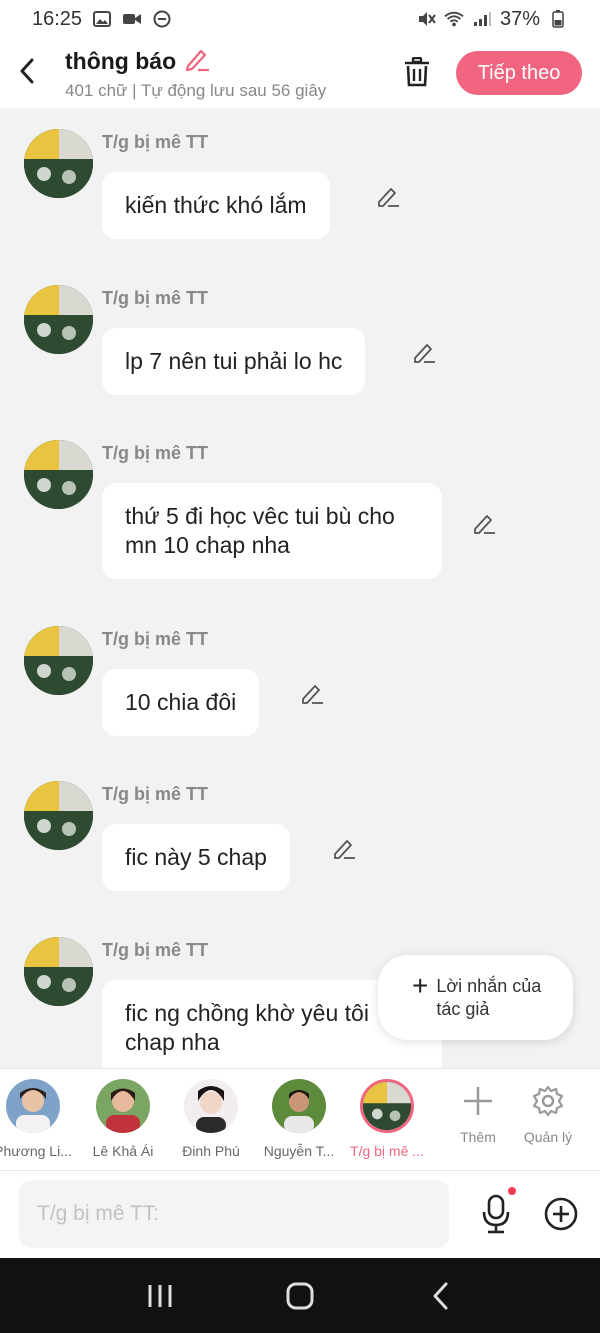 The width and height of the screenshot is (600, 1333). Describe the element at coordinates (548, 1101) in the screenshot. I see `gear-icon` at that location.